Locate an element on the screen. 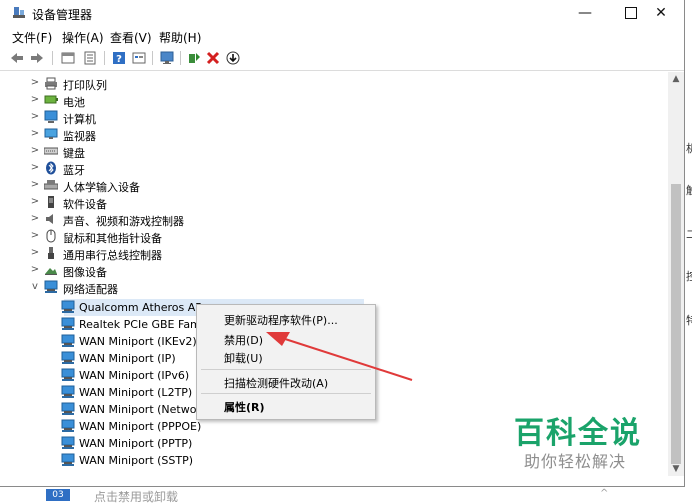 Image resolution: width=692 pixels, height=503 pixels. menu-item-scan-hardware: 扫描检测硬件改动(A) is located at coordinates (276, 383).